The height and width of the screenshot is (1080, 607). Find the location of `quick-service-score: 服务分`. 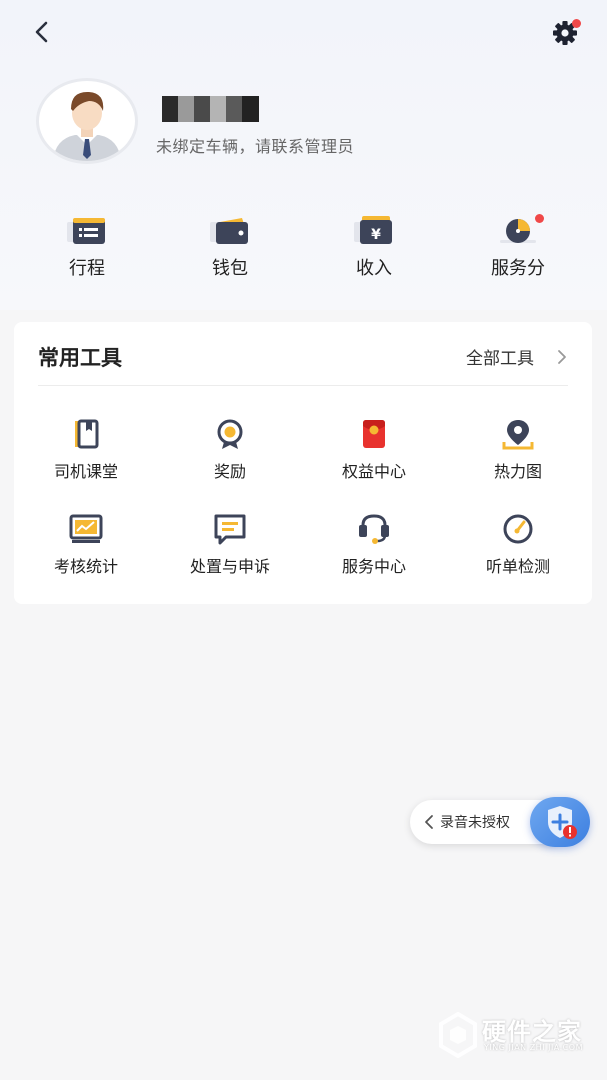

quick-service-score: 服务分 is located at coordinates (518, 247).